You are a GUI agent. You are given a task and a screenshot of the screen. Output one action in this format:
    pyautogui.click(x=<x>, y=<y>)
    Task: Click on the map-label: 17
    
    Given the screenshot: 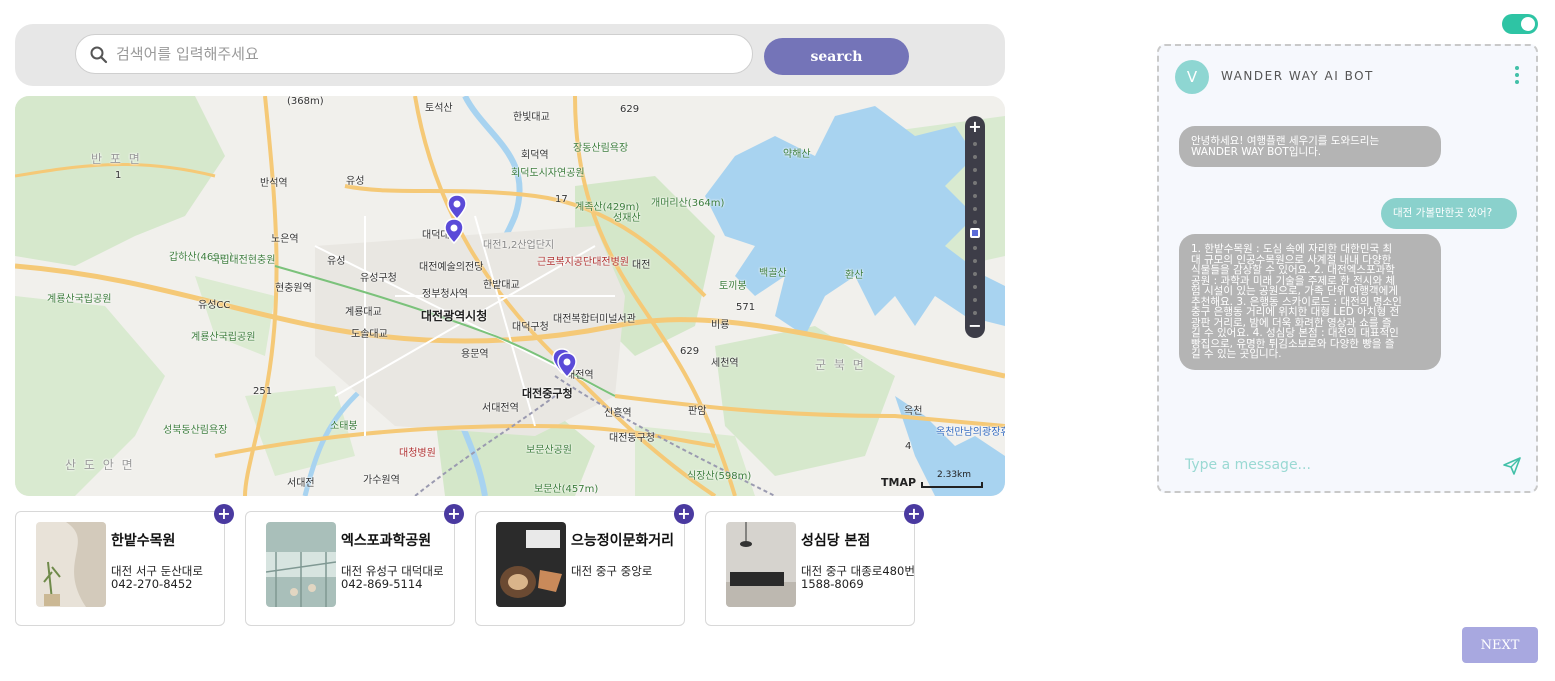 What is the action you would take?
    pyautogui.click(x=561, y=199)
    